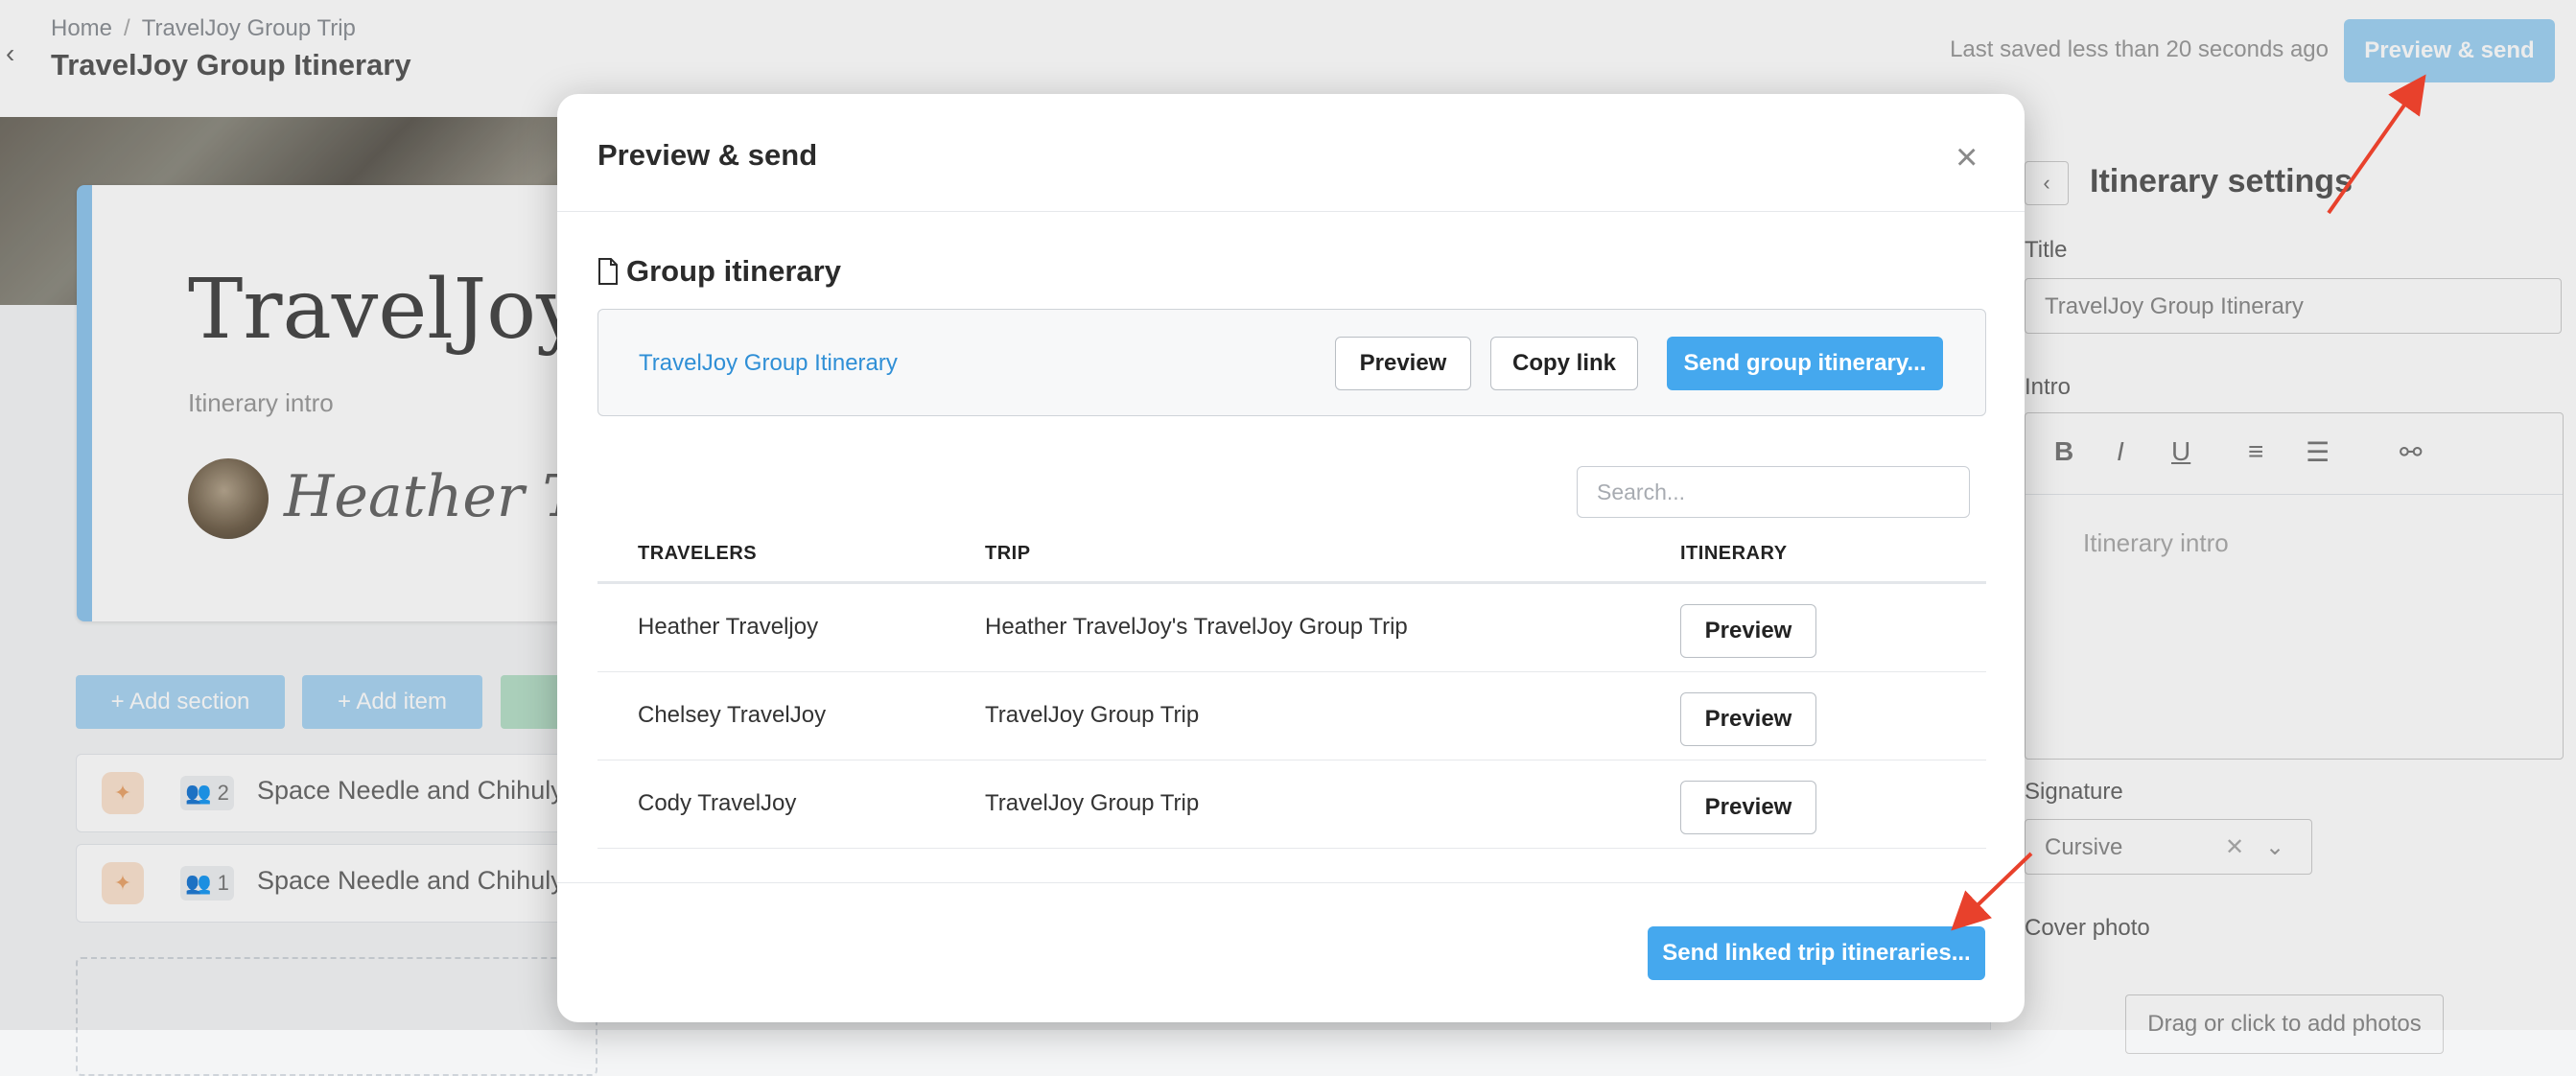  Describe the element at coordinates (1773, 492) in the screenshot. I see `search-input` at that location.